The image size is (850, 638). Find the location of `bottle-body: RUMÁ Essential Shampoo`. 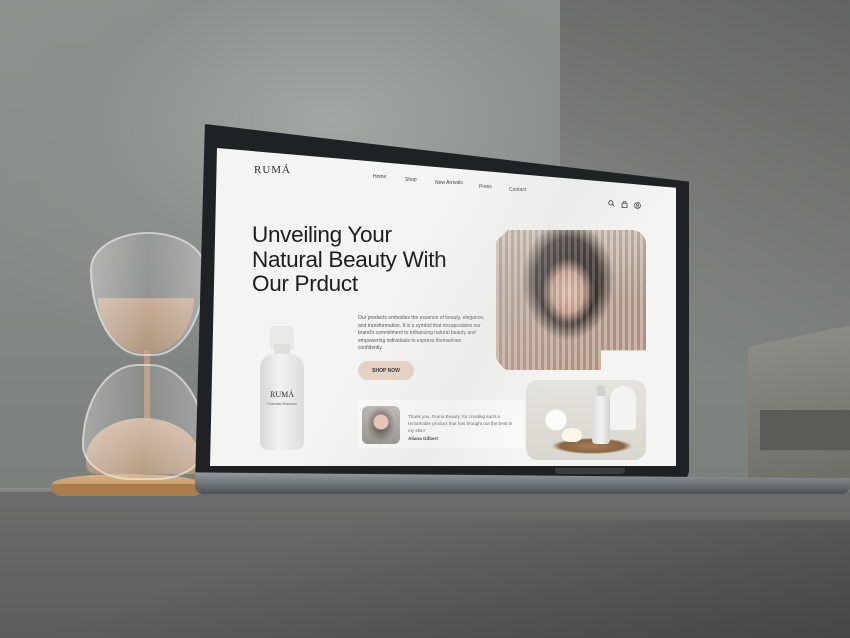

bottle-body: RUMÁ Essential Shampoo is located at coordinates (282, 402).